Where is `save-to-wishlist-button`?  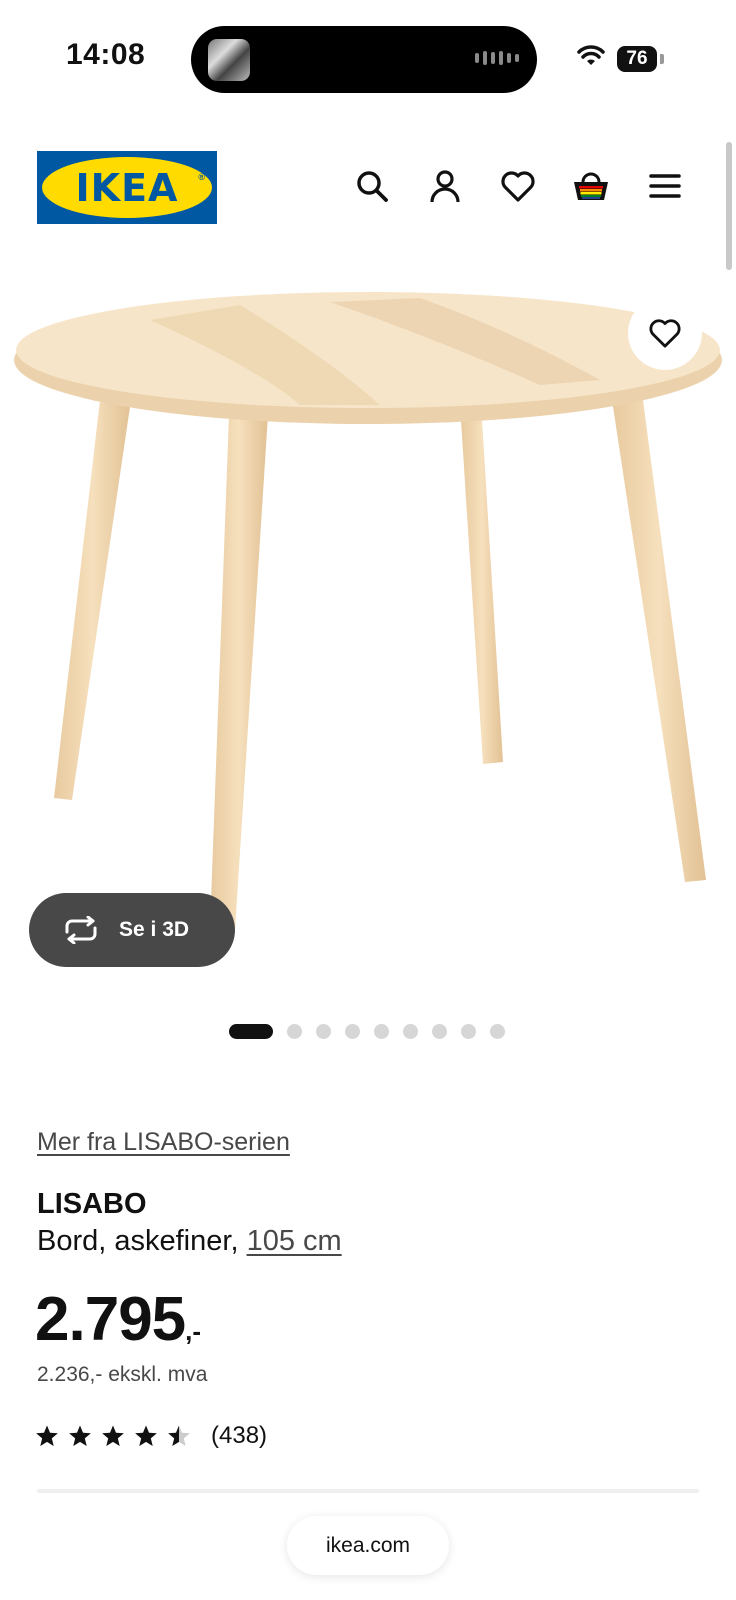
save-to-wishlist-button is located at coordinates (665, 333).